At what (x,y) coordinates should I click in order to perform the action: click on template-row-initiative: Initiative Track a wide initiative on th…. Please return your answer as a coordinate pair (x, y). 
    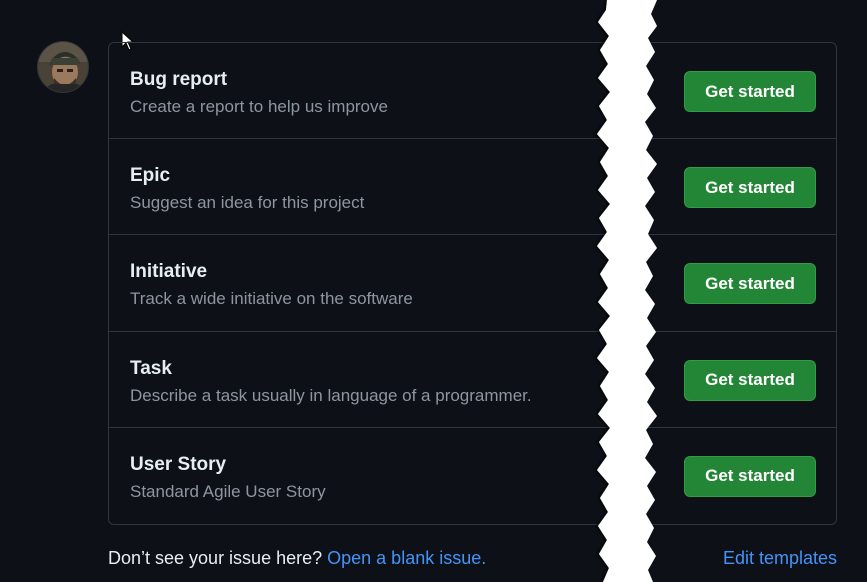
    Looking at the image, I should click on (472, 283).